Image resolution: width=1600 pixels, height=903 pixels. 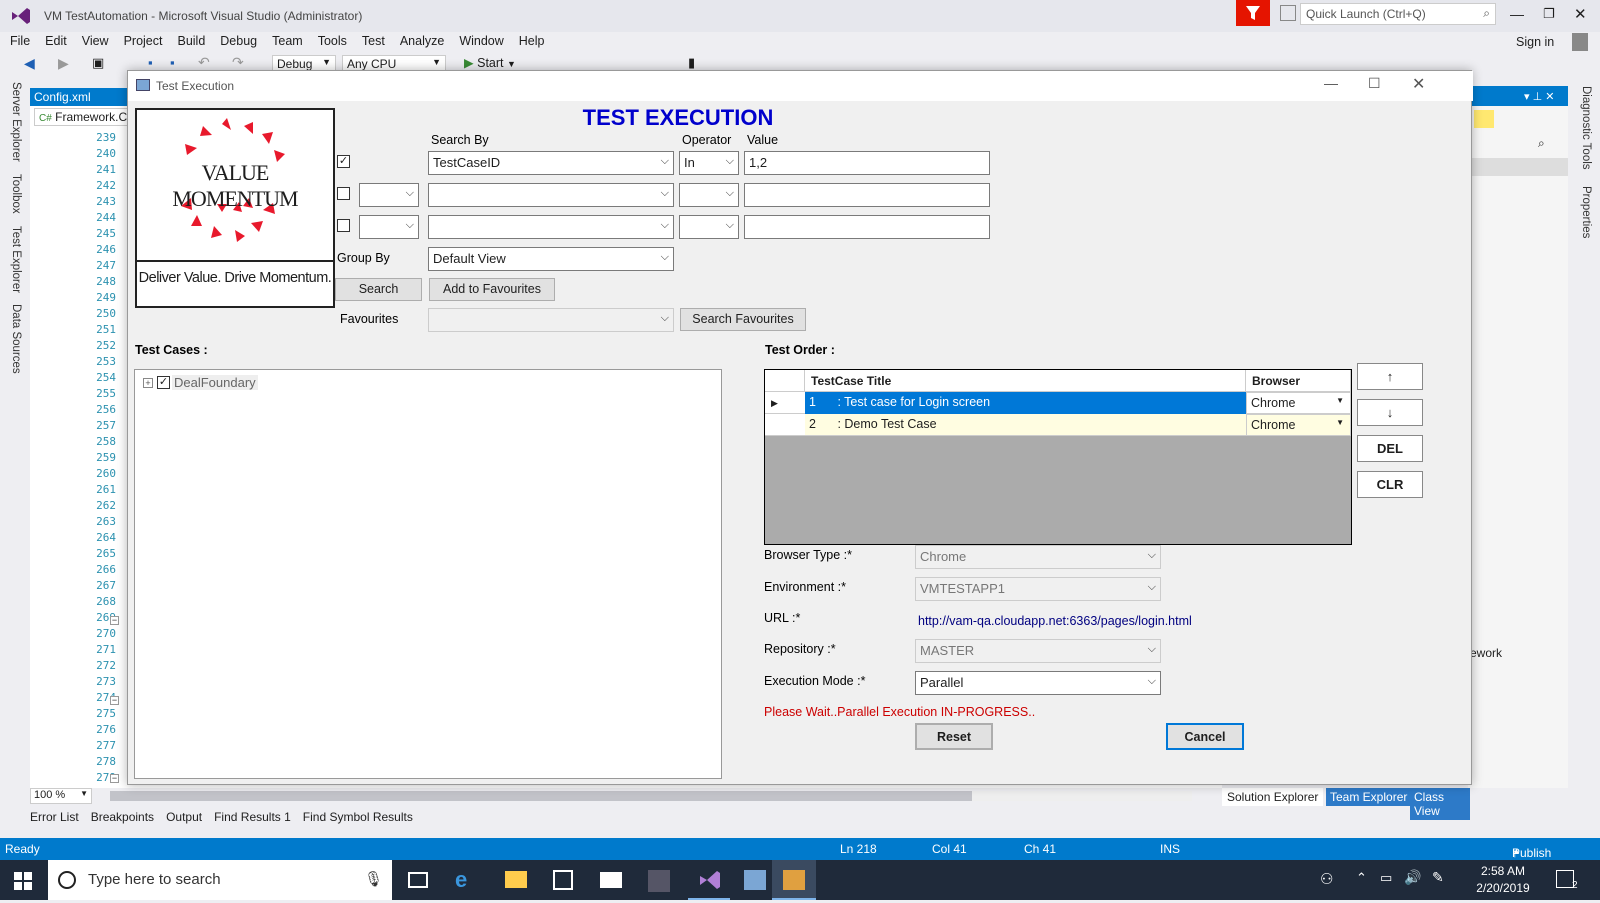 I want to click on row-selector, so click(x=785, y=425).